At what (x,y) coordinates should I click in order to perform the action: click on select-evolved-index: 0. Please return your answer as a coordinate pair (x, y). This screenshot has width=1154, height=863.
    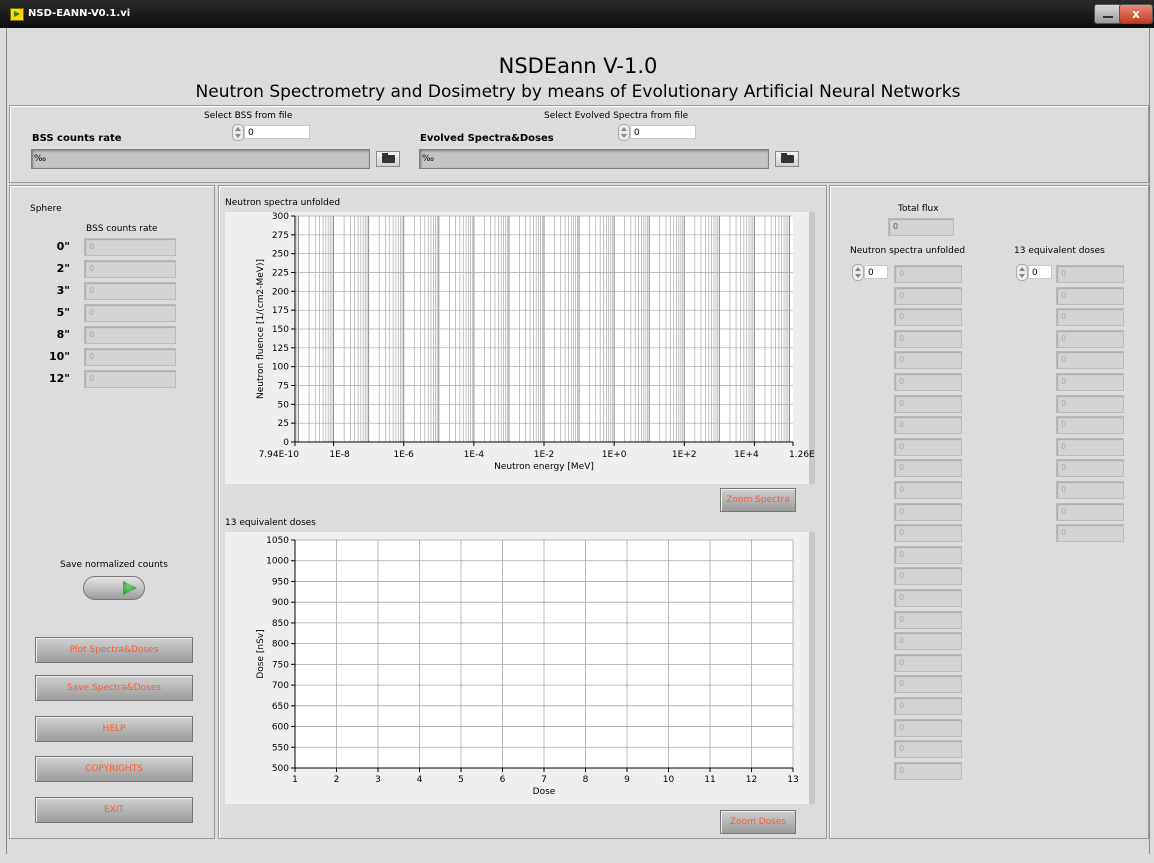
    Looking at the image, I should click on (663, 132).